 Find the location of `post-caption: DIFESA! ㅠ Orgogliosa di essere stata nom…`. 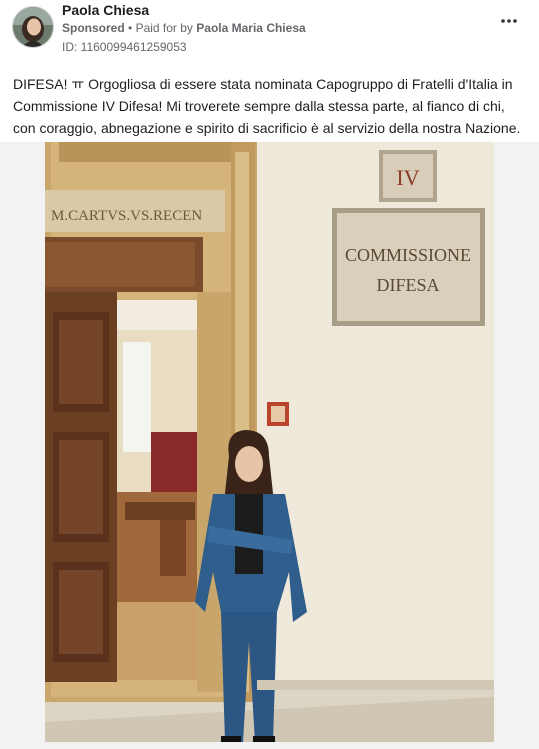

post-caption: DIFESA! ㅠ Orgogliosa di essere stata nom… is located at coordinates (267, 106).